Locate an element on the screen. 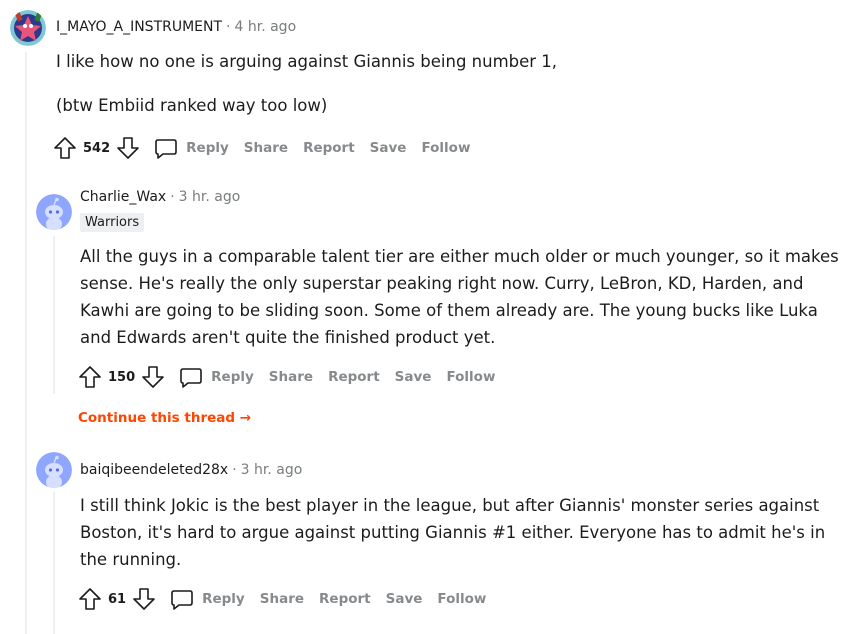  comment-meta: Charlie_Wax · 3 hr. ago is located at coordinates (160, 197).